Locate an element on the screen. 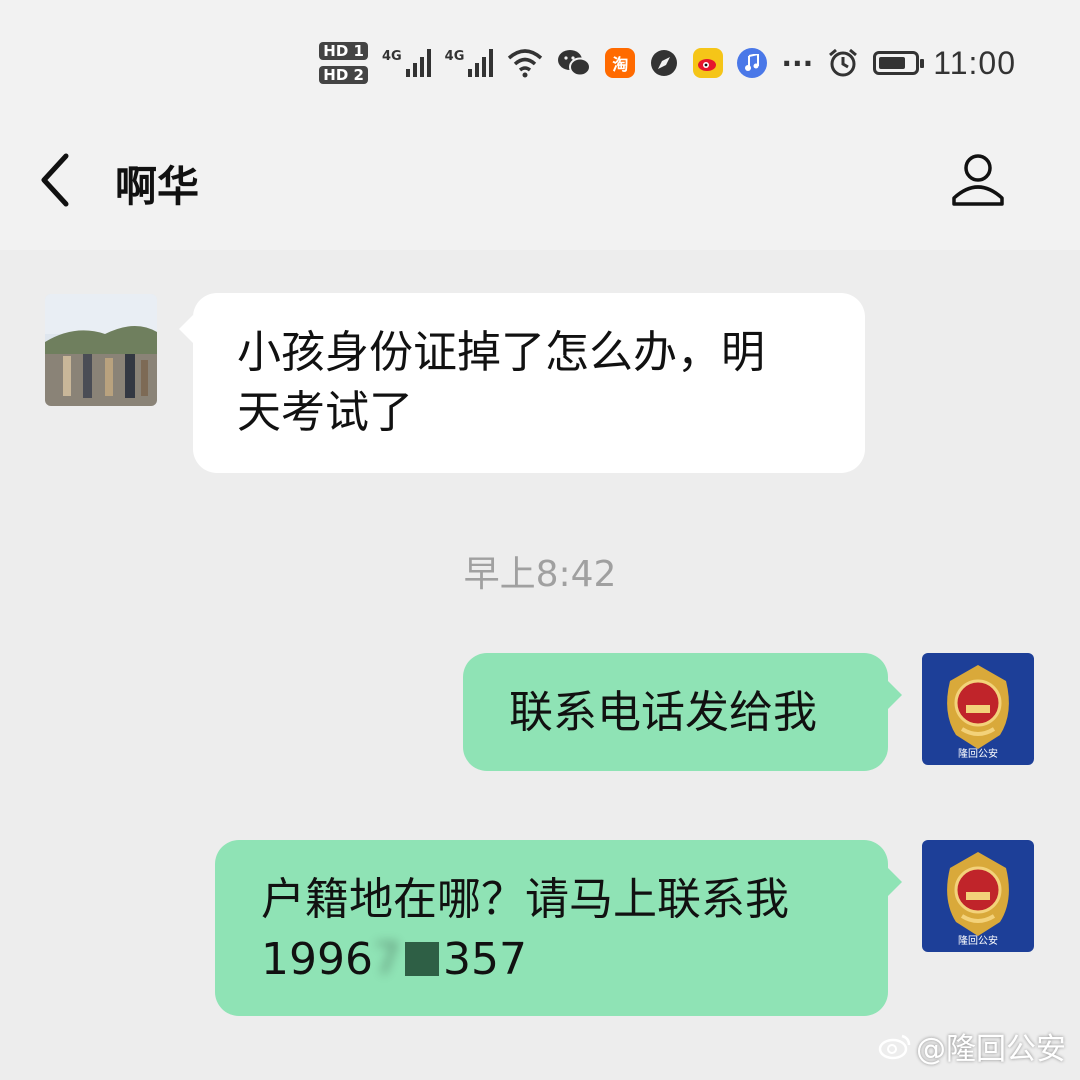  clock: 11:00 is located at coordinates (974, 62).